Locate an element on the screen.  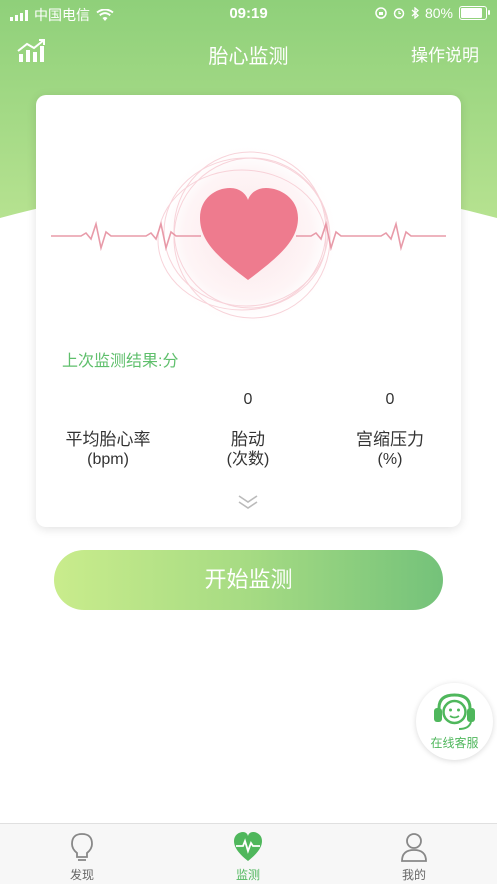
headset-icon is located at coordinates (454, 711).